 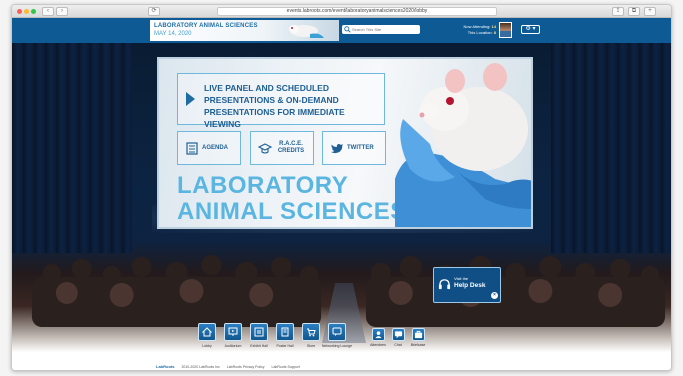 What do you see at coordinates (265, 148) in the screenshot?
I see `graduation-cap-icon` at bounding box center [265, 148].